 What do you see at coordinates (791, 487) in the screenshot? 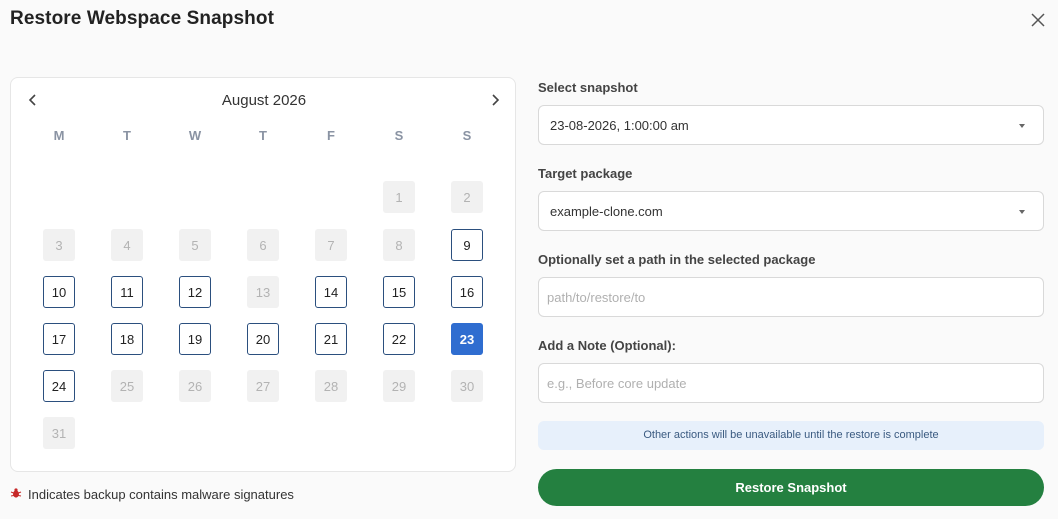
I see `restore-snapshot-button: Restore Snapshot` at bounding box center [791, 487].